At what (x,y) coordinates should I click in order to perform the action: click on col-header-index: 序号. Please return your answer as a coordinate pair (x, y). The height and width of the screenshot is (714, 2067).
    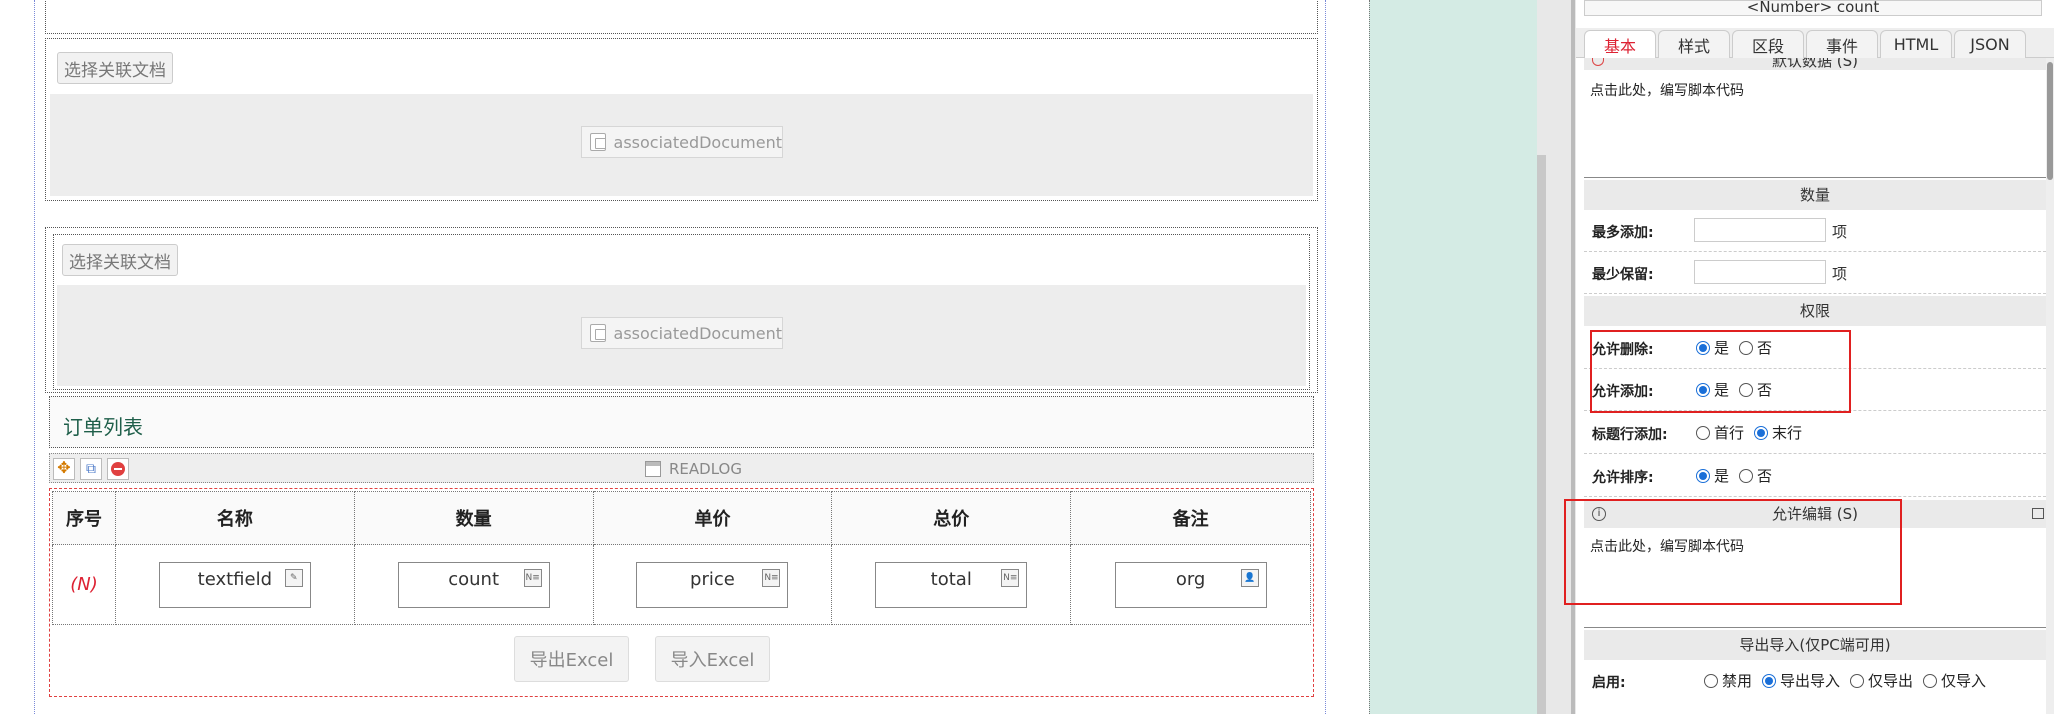
    Looking at the image, I should click on (84, 518).